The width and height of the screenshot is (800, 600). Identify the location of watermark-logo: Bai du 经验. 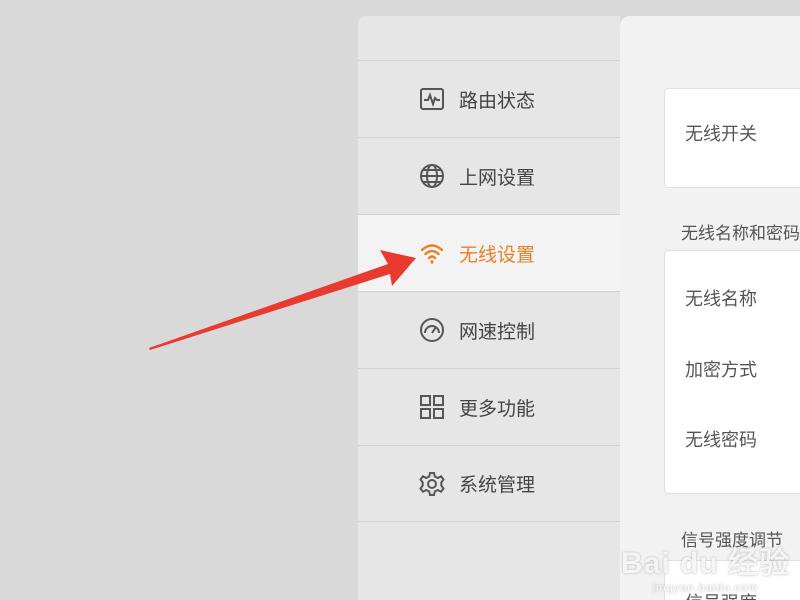
(705, 563).